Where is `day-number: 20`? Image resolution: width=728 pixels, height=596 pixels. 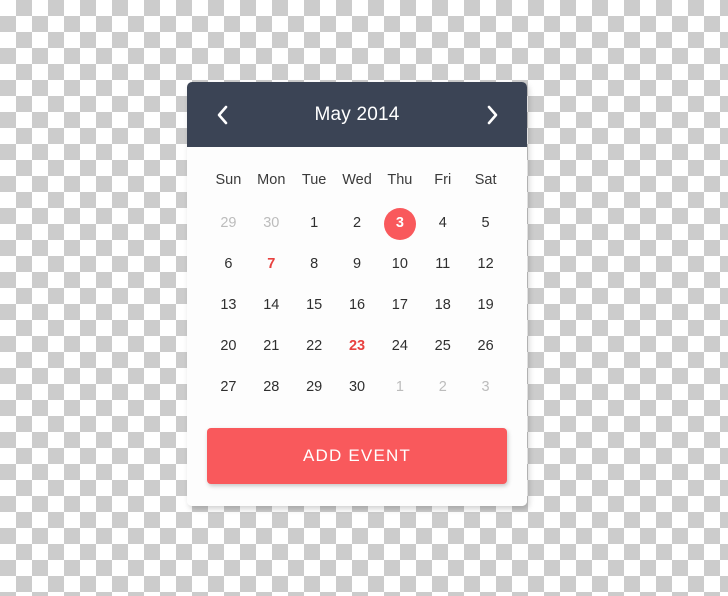 day-number: 20 is located at coordinates (228, 346).